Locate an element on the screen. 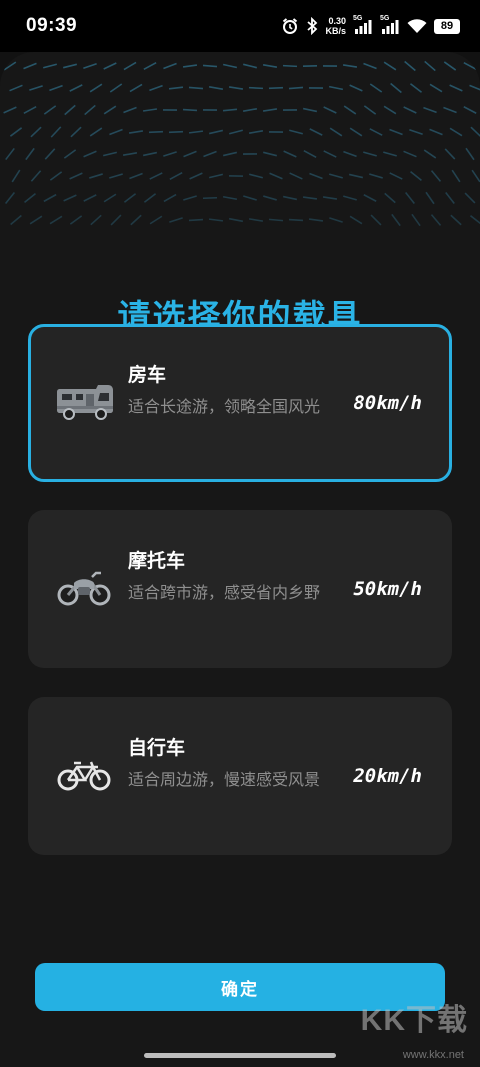 Image resolution: width=480 pixels, height=1067 pixels. vehicle-card-rv: 房车 适合长途游，领略全国风光 80km/h is located at coordinates (240, 403).